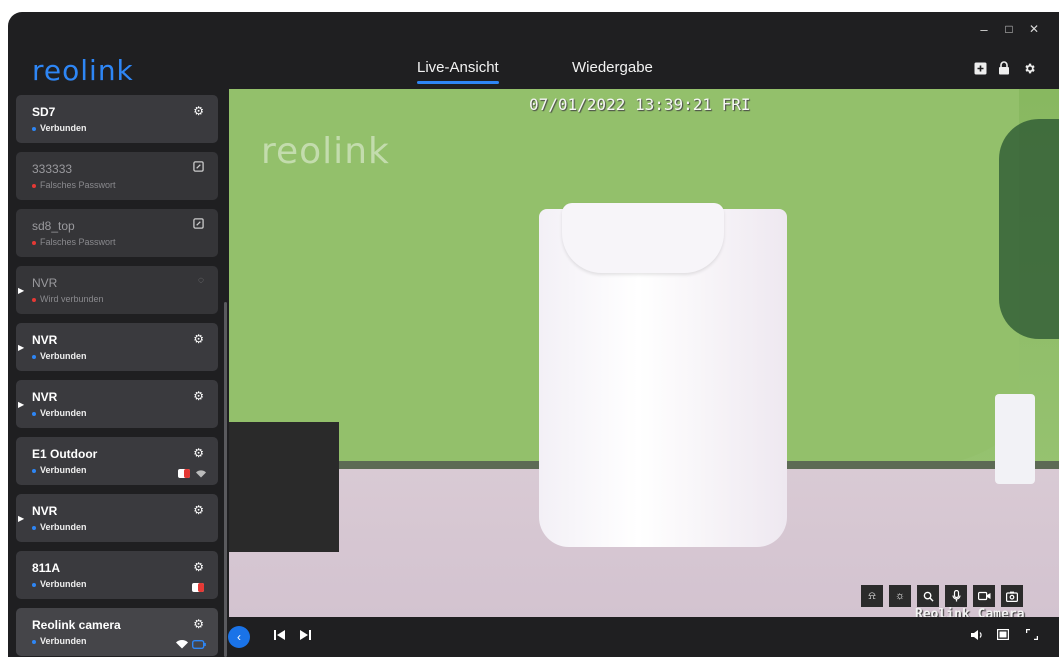  Describe the element at coordinates (201, 280) in the screenshot. I see `spinner-icon: ◌` at that location.